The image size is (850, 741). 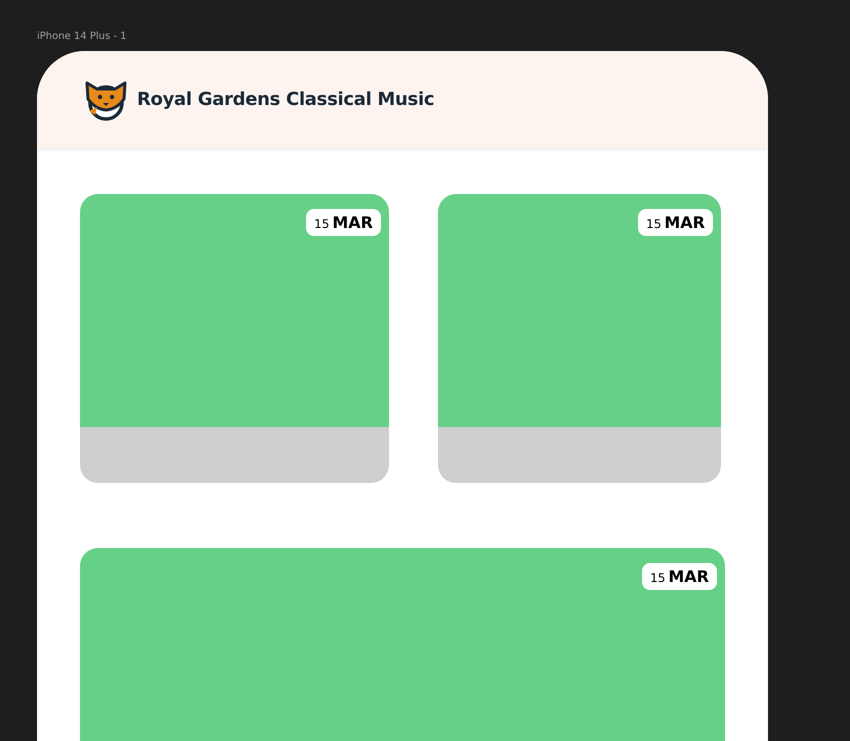 What do you see at coordinates (82, 37) in the screenshot?
I see `frame-label: iPhone 14 Plus - 1` at bounding box center [82, 37].